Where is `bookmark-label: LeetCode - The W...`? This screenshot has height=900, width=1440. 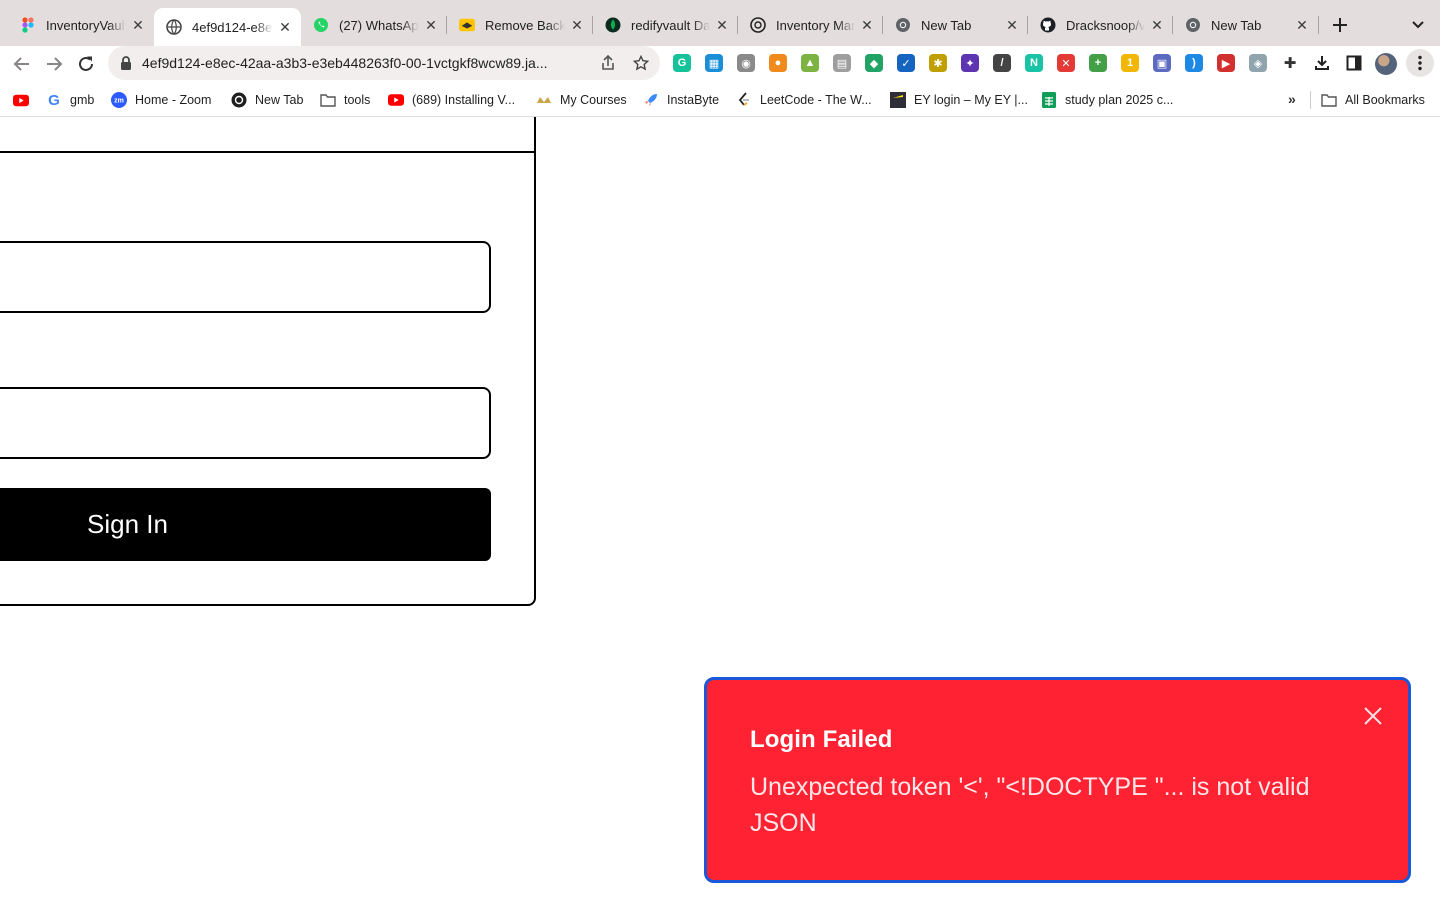
bookmark-label: LeetCode - The W... is located at coordinates (816, 100).